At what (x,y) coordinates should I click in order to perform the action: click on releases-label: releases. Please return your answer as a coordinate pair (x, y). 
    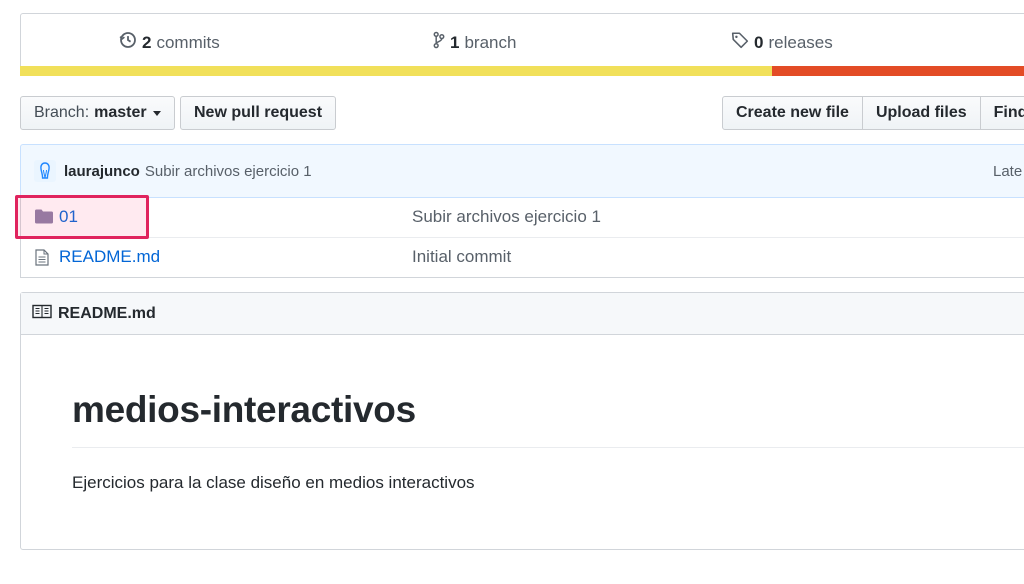
    Looking at the image, I should click on (800, 42).